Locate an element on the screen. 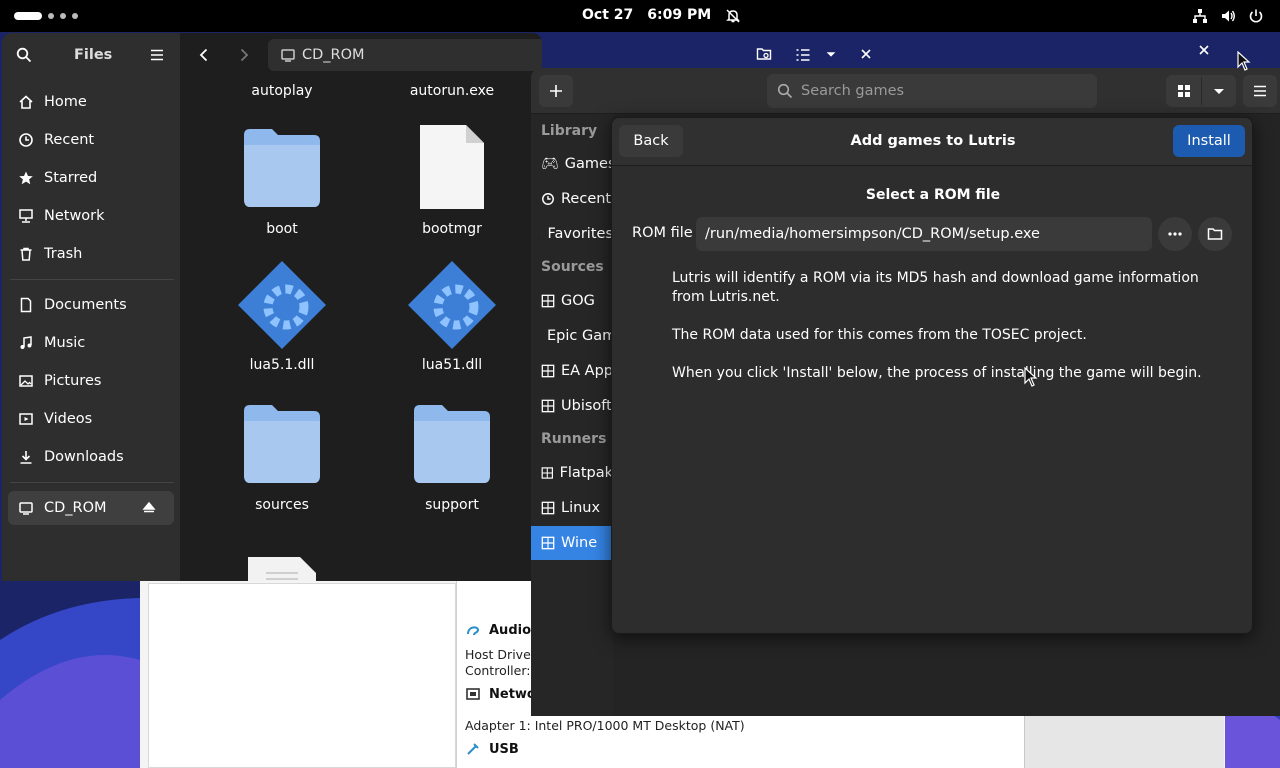 This screenshot has height=768, width=1280. new-folder-button is located at coordinates (764, 54).